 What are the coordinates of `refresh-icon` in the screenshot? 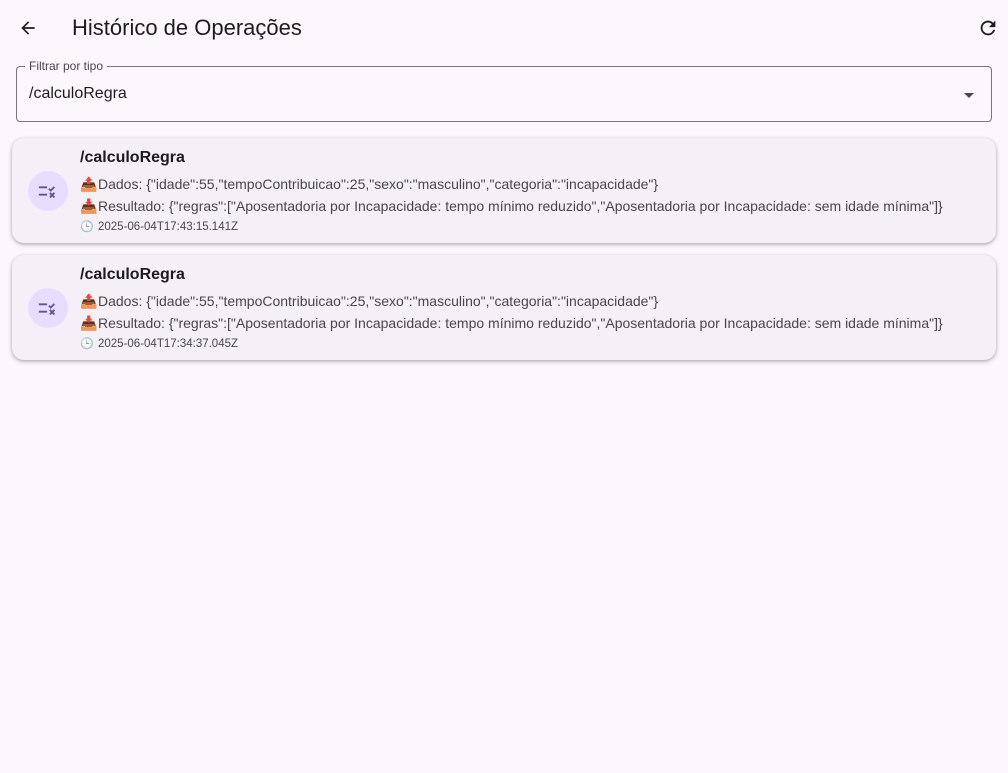 It's located at (988, 28).